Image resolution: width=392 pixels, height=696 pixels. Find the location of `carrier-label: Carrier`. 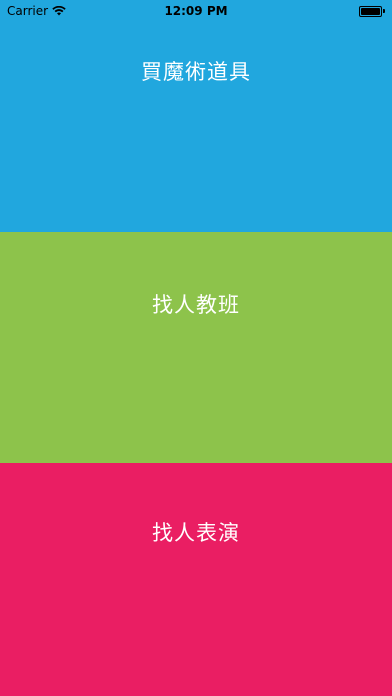

carrier-label: Carrier is located at coordinates (28, 11).